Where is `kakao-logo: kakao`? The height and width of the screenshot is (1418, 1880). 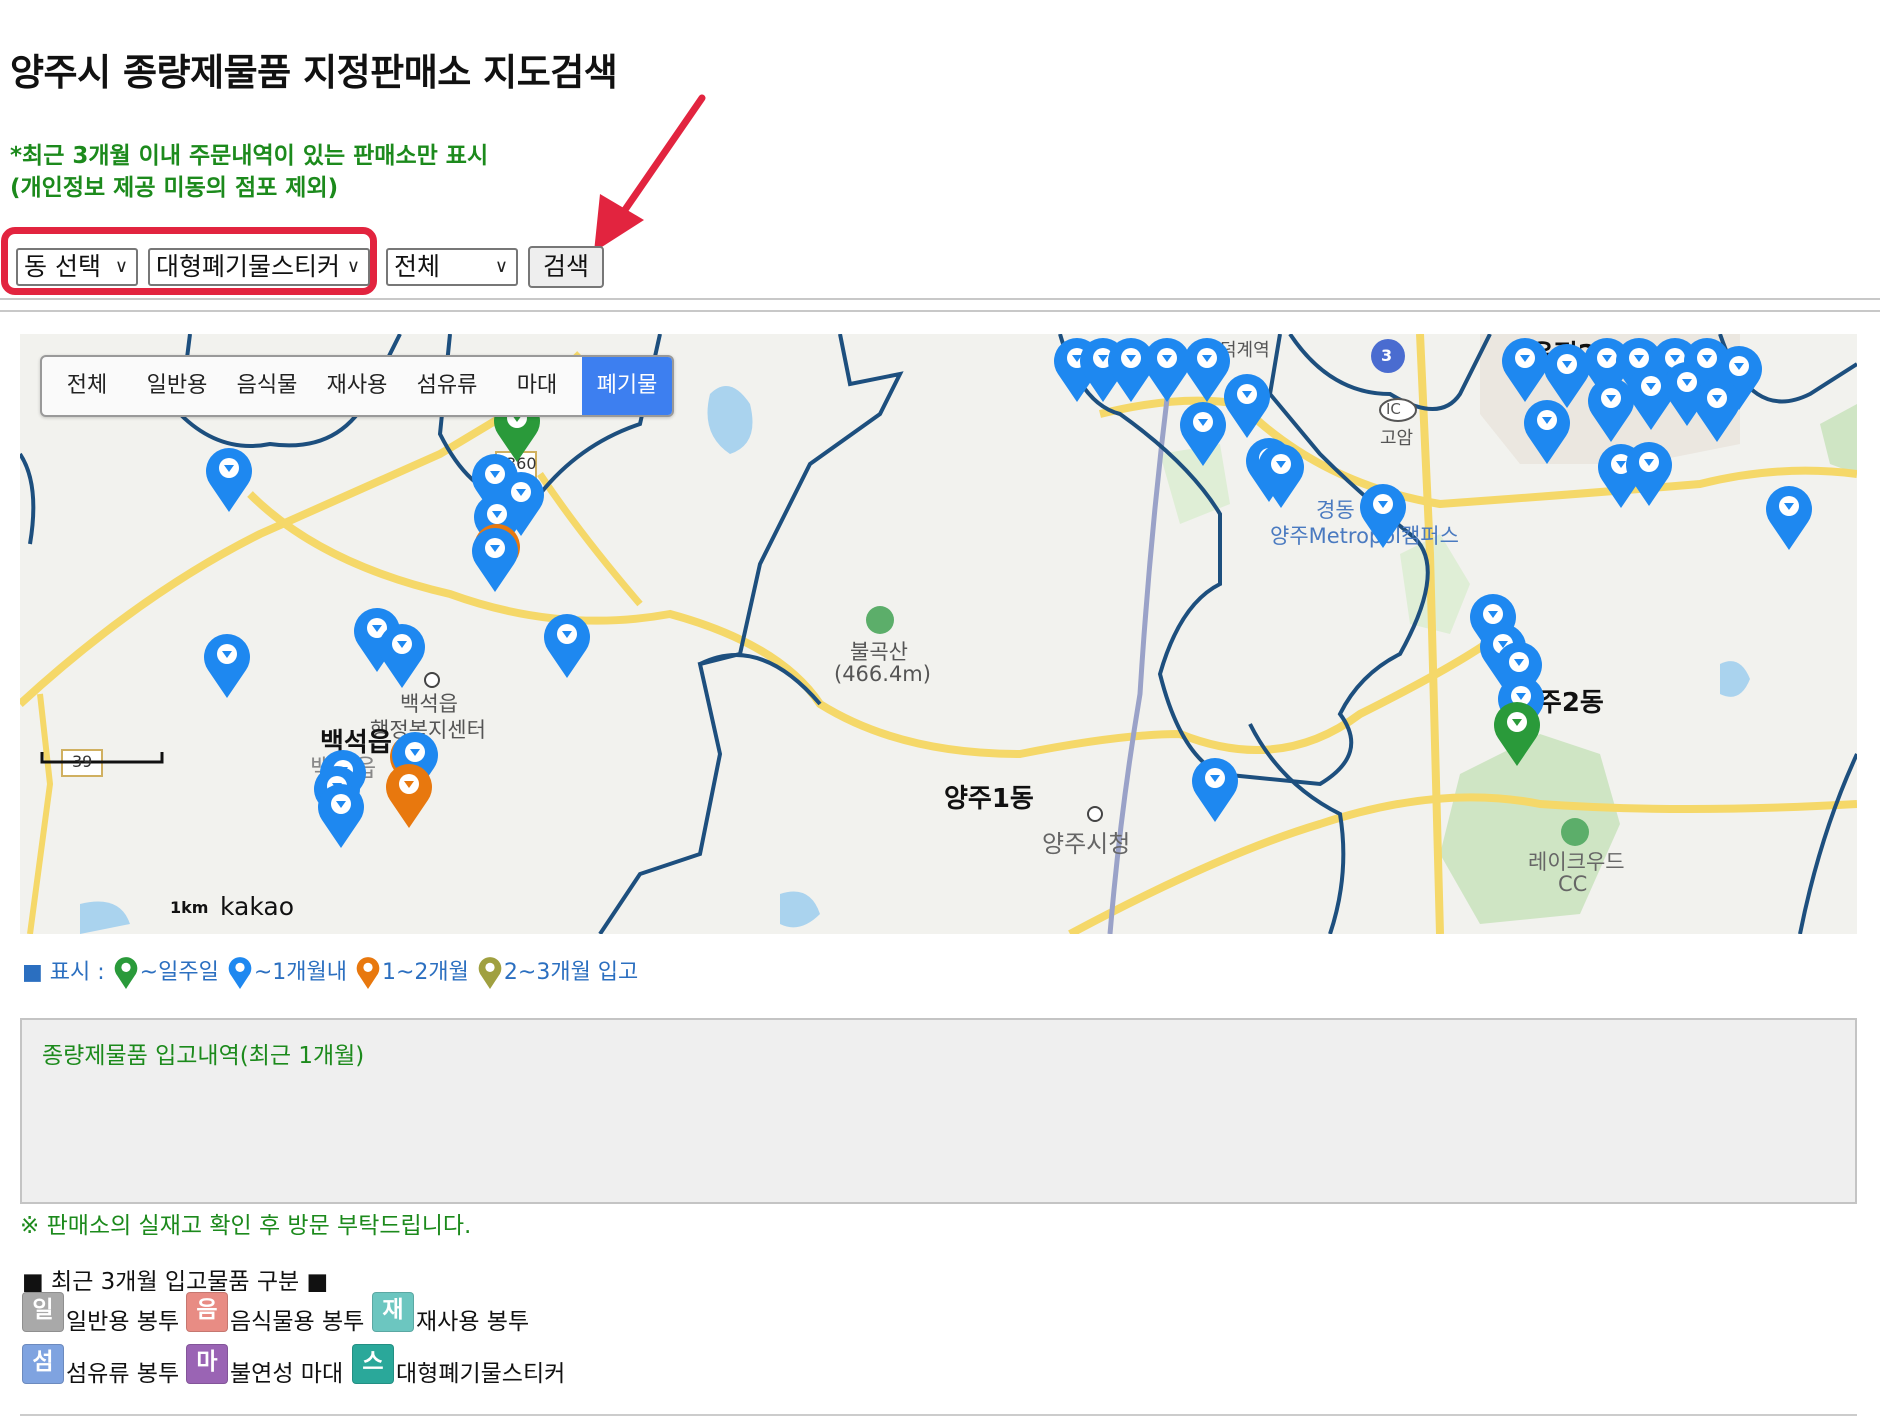
kakao-logo: kakao is located at coordinates (257, 906).